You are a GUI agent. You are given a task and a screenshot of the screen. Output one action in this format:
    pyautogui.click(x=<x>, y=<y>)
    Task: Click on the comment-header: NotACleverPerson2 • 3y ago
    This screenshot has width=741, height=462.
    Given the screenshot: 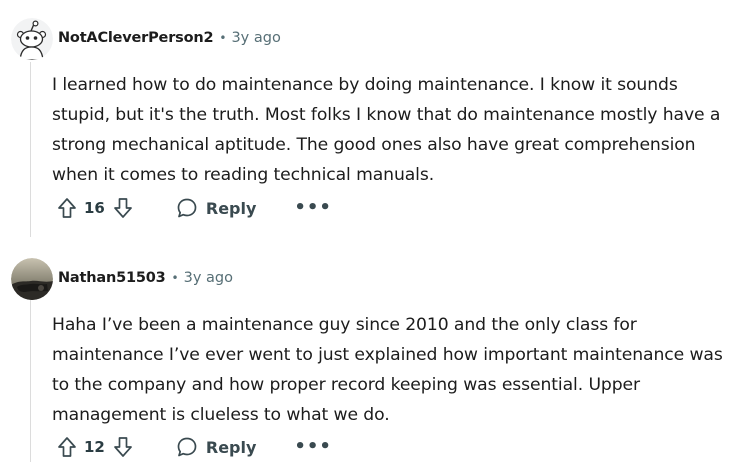 What is the action you would take?
    pyautogui.click(x=169, y=38)
    